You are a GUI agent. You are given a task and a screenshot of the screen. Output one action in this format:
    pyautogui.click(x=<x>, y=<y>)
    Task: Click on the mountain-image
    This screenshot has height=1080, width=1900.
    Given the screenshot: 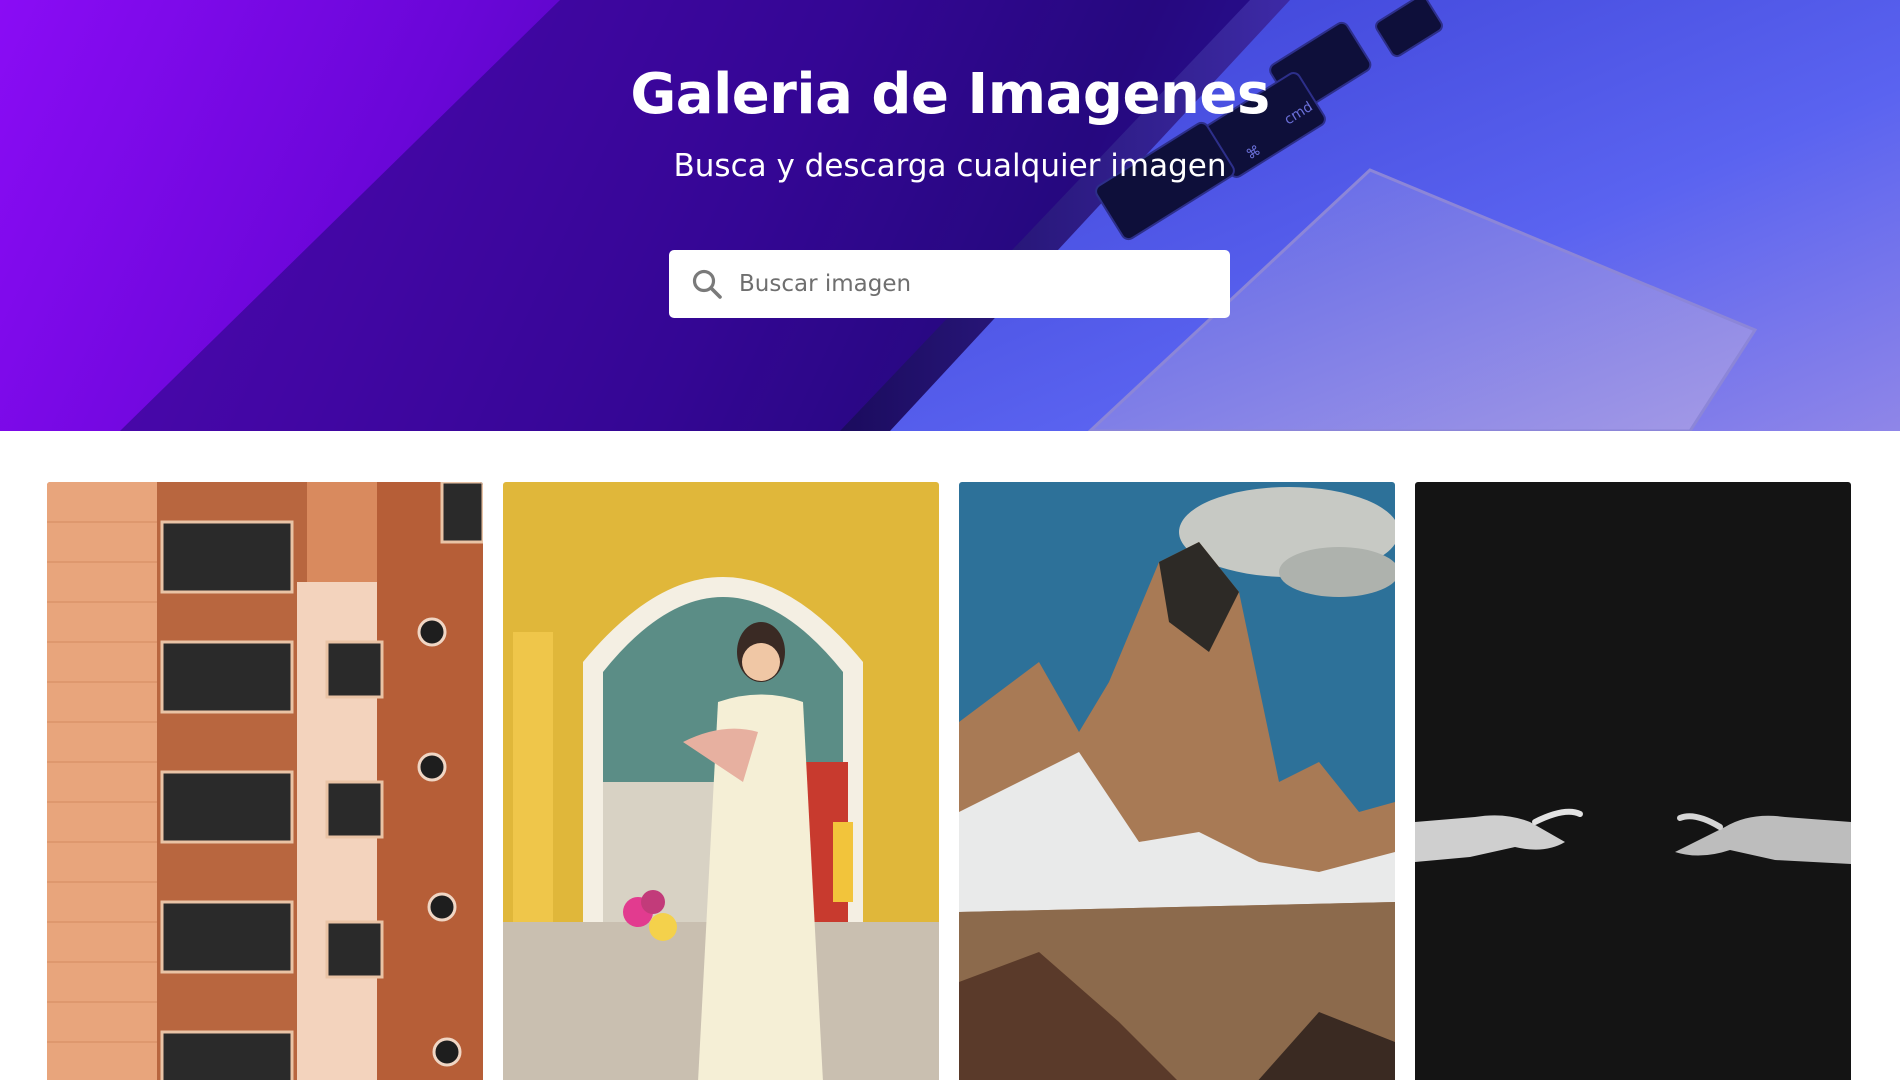 What is the action you would take?
    pyautogui.click(x=1177, y=781)
    